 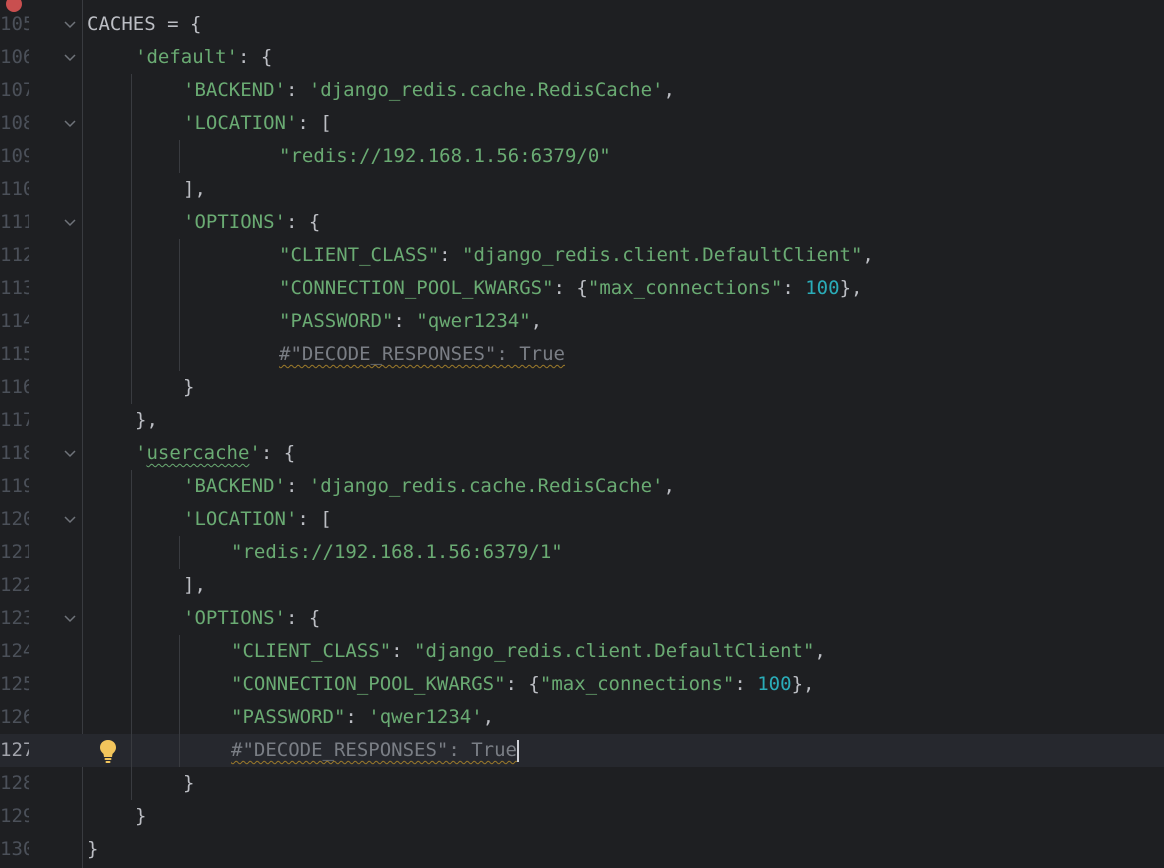 What do you see at coordinates (14, 156) in the screenshot?
I see `line-number: 109` at bounding box center [14, 156].